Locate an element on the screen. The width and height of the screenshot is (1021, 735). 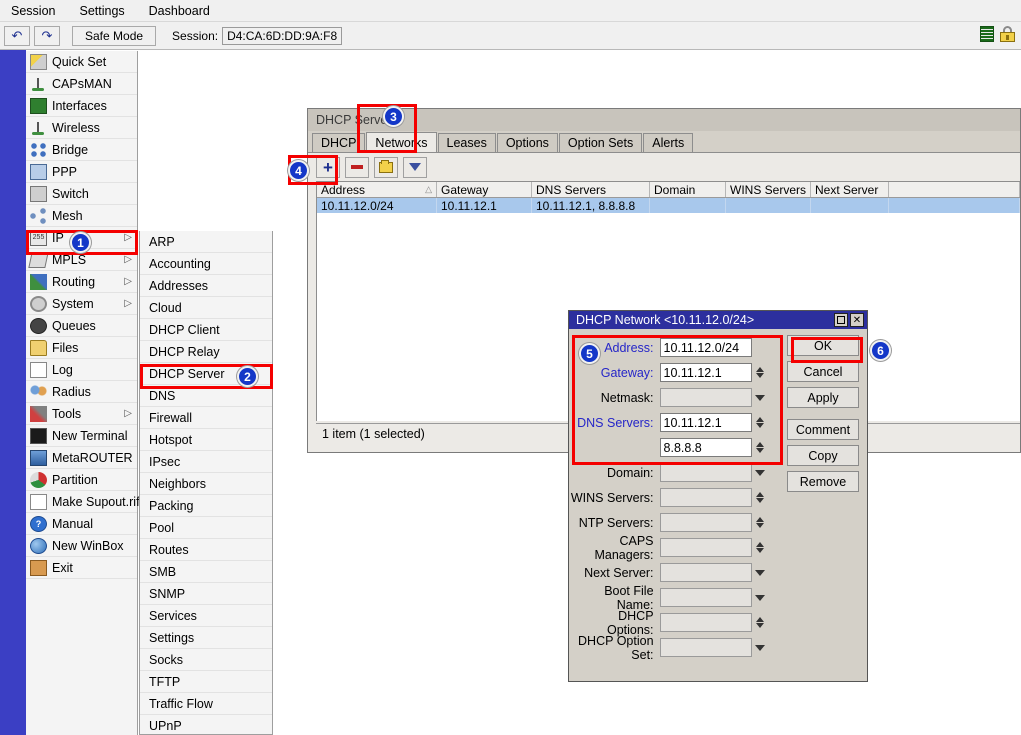
netmask-input is located at coordinates (705, 397).